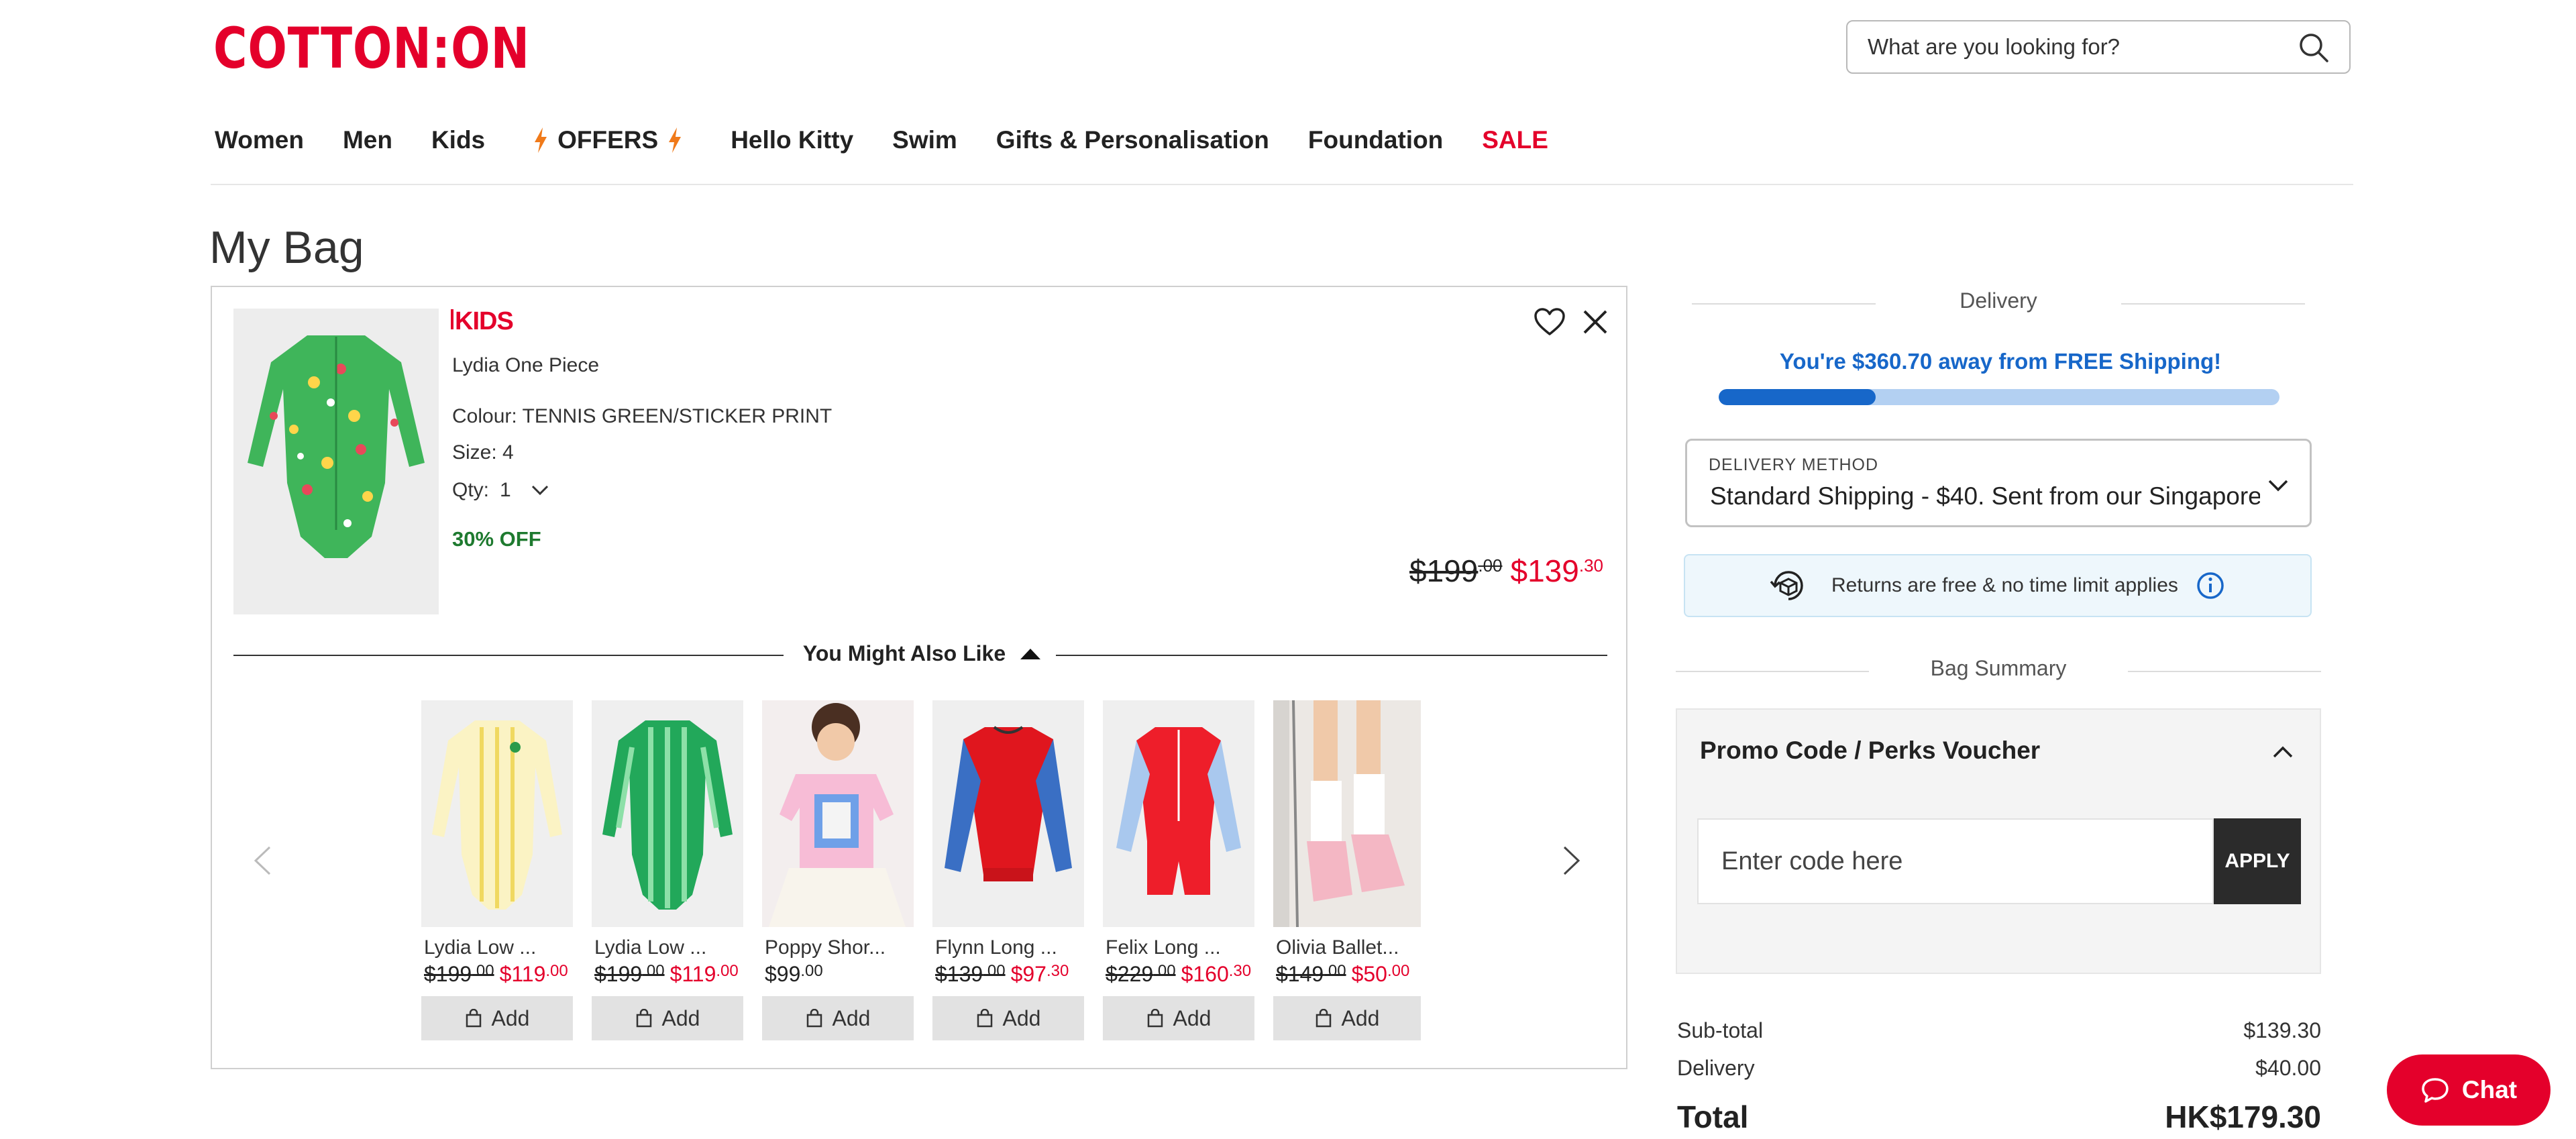 This screenshot has height=1139, width=2576. What do you see at coordinates (2282, 752) in the screenshot?
I see `chevron-up-icon` at bounding box center [2282, 752].